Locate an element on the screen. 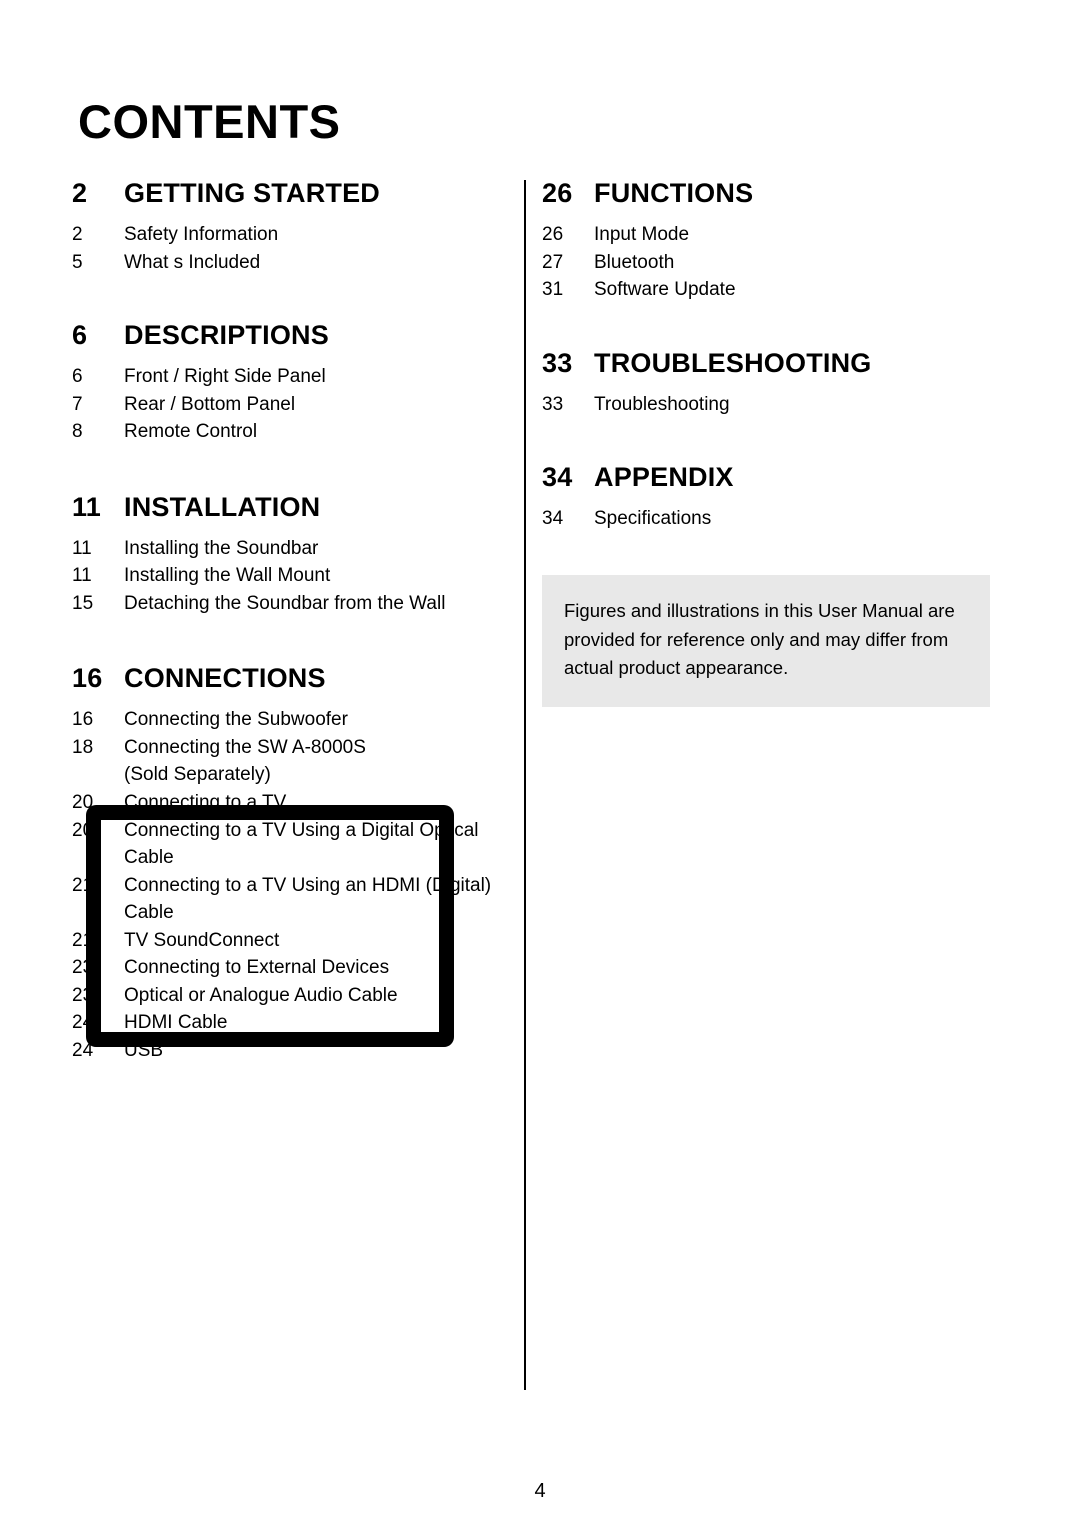  toc-entry: 24 HDMI Cable is located at coordinates (292, 1023).